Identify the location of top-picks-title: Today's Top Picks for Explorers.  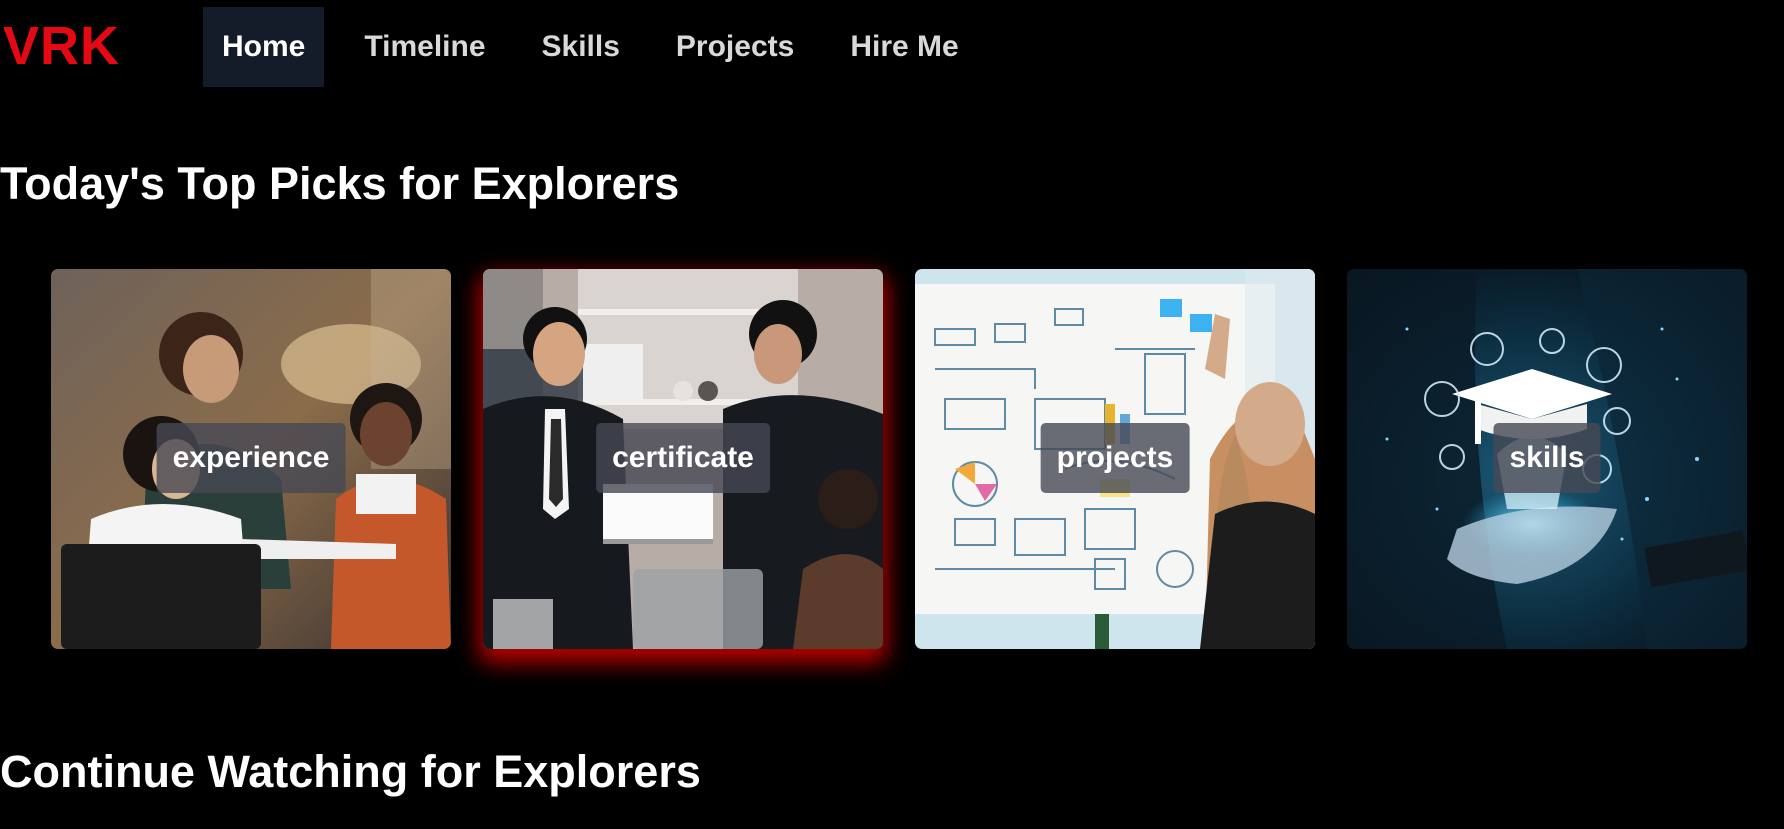
(340, 183).